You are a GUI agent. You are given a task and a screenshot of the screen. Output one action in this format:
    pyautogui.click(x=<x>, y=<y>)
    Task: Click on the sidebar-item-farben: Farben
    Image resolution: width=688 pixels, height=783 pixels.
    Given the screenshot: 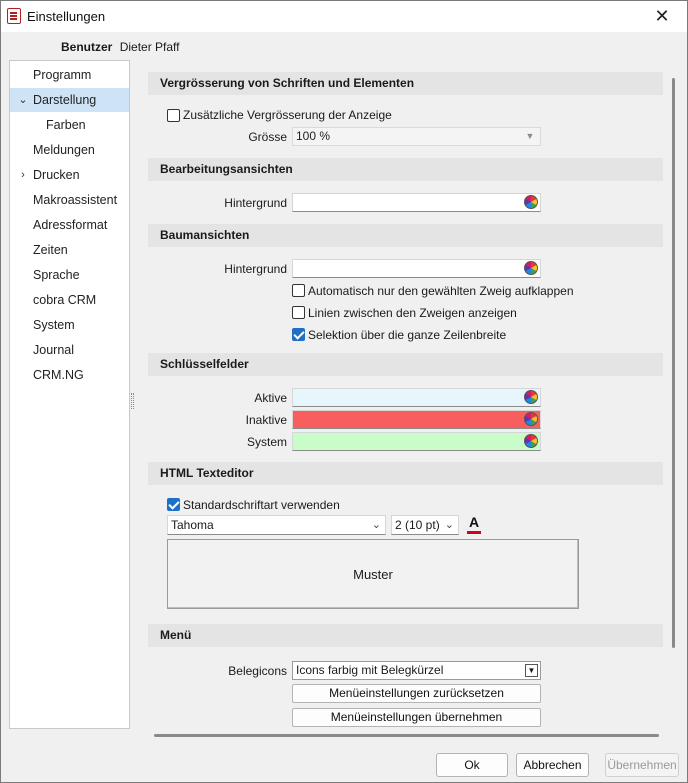 What is the action you would take?
    pyautogui.click(x=69, y=125)
    